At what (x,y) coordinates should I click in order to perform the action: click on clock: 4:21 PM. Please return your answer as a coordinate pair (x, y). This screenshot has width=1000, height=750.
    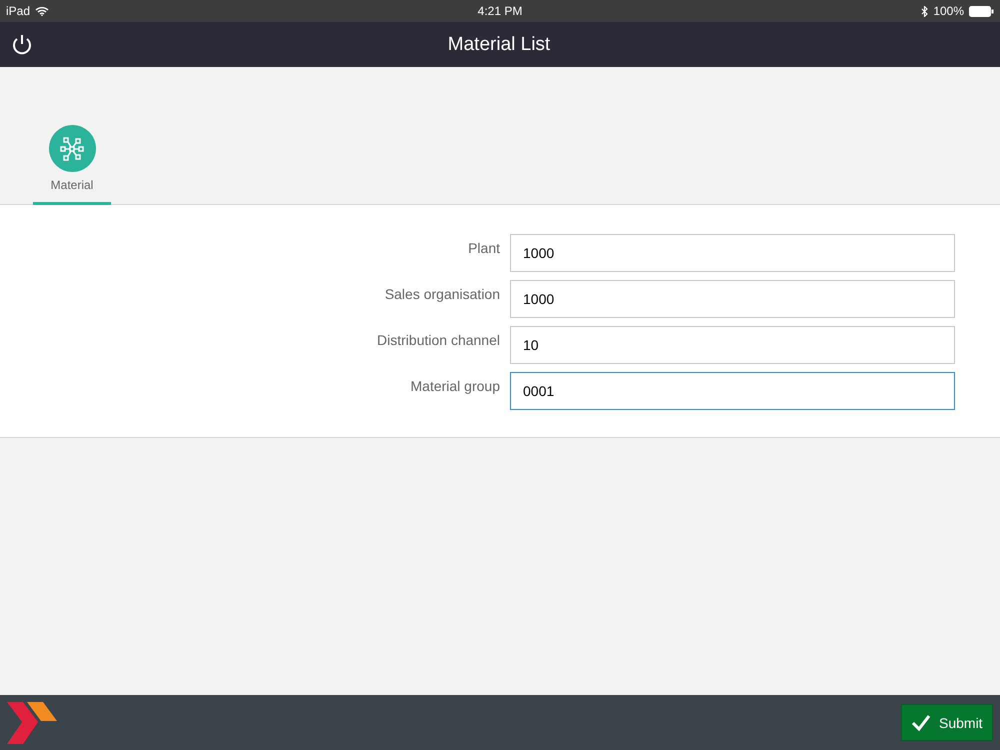
    Looking at the image, I should click on (500, 11).